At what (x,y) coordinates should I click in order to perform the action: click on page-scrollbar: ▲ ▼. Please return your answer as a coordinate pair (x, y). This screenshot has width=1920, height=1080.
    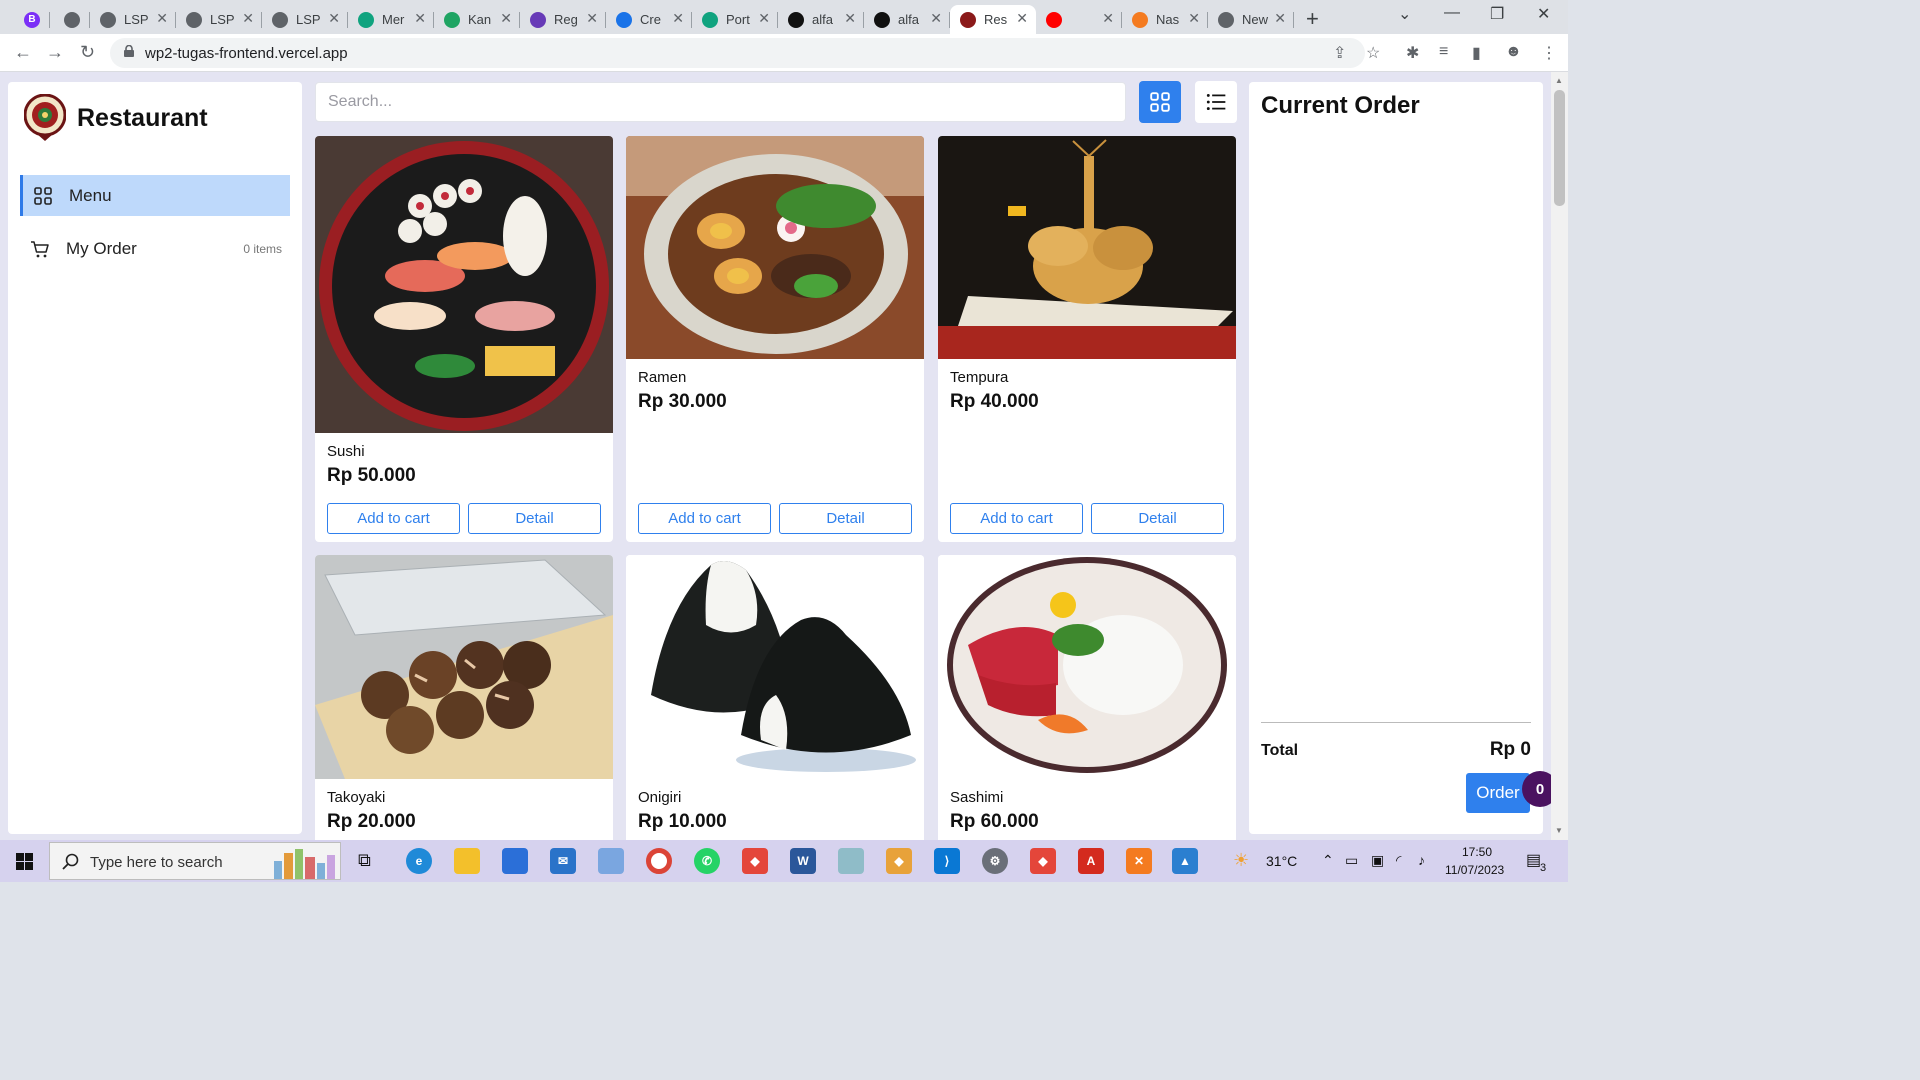
    Looking at the image, I should click on (1559, 456).